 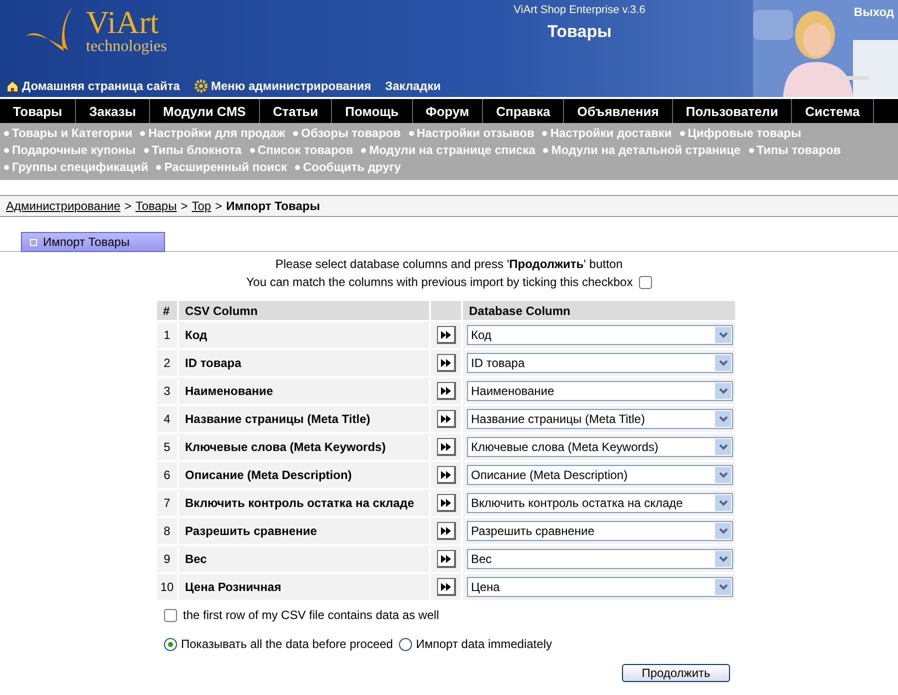 What do you see at coordinates (676, 673) in the screenshot?
I see `continue-button: Продолжить` at bounding box center [676, 673].